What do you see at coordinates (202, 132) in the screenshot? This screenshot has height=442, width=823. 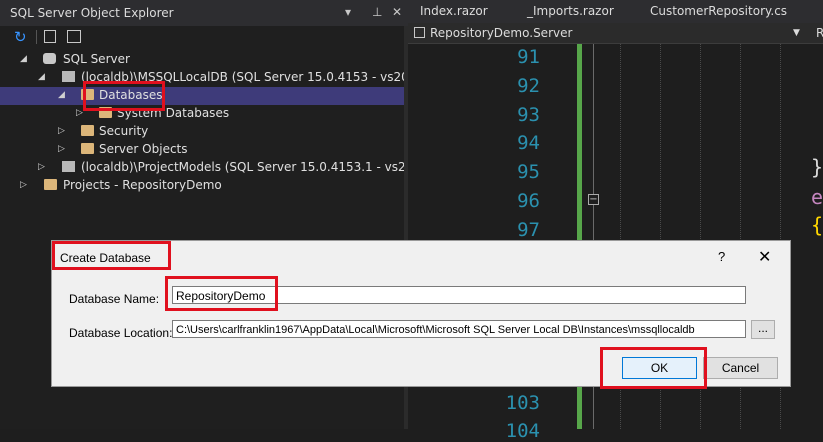 I see `tree-item-security: ▷ Security` at bounding box center [202, 132].